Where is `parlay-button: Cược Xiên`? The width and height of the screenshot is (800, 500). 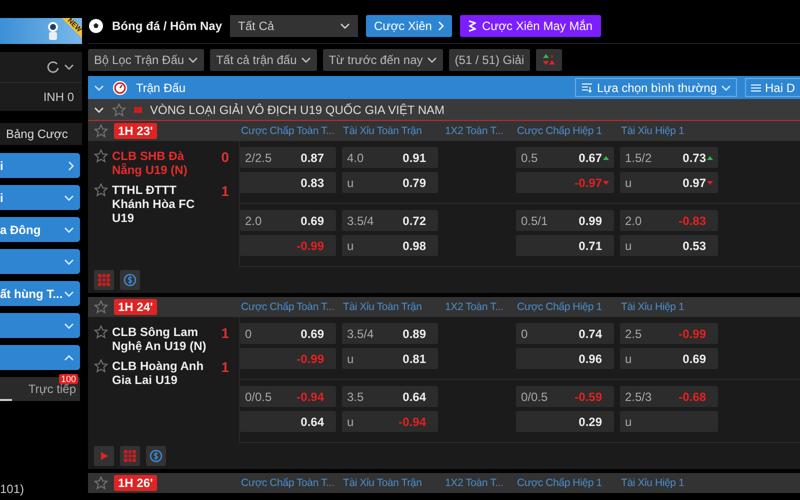
parlay-button: Cược Xiên is located at coordinates (409, 26).